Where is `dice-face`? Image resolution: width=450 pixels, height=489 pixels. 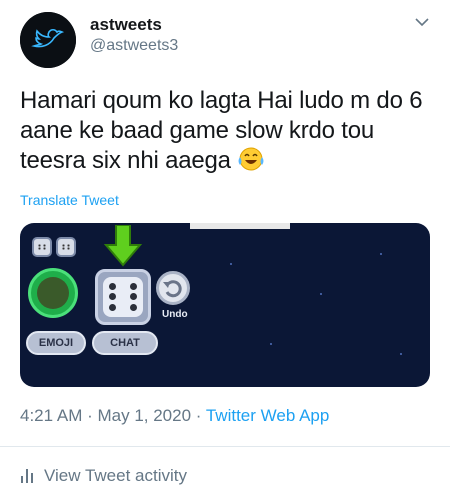
dice-face is located at coordinates (123, 297).